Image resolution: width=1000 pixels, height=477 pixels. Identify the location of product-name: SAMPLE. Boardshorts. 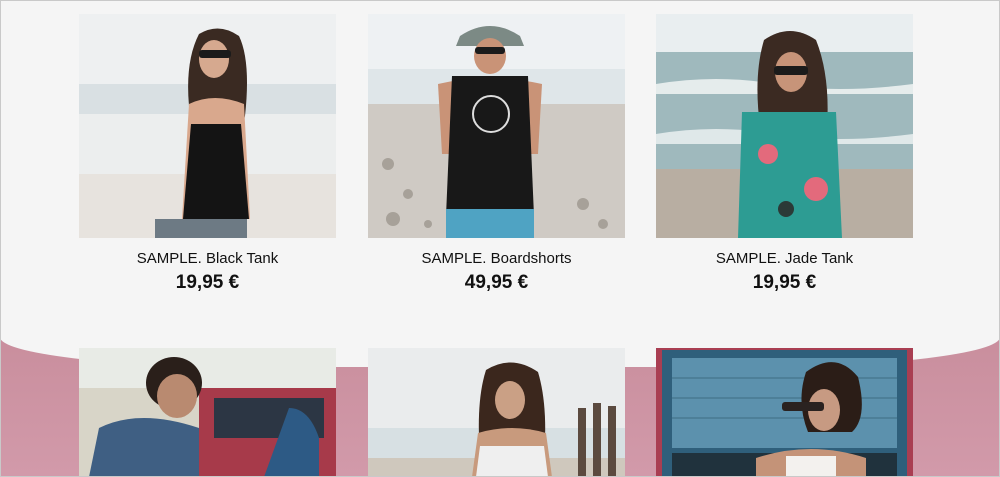
(496, 258).